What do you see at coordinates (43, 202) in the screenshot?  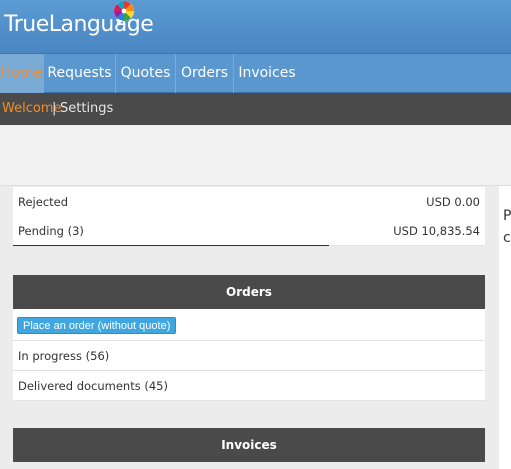 I see `quote-row-label: Rejected` at bounding box center [43, 202].